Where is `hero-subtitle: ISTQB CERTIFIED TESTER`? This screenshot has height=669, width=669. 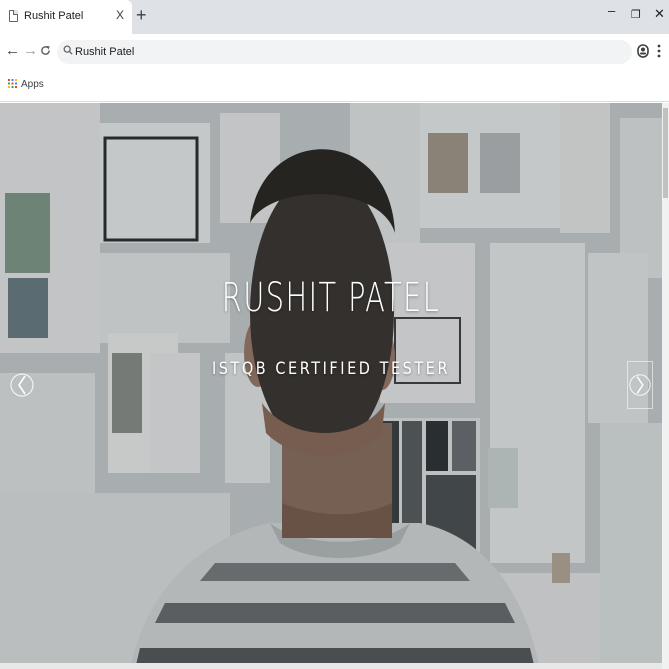
hero-subtitle: ISTQB CERTIFIED TESTER is located at coordinates (331, 369).